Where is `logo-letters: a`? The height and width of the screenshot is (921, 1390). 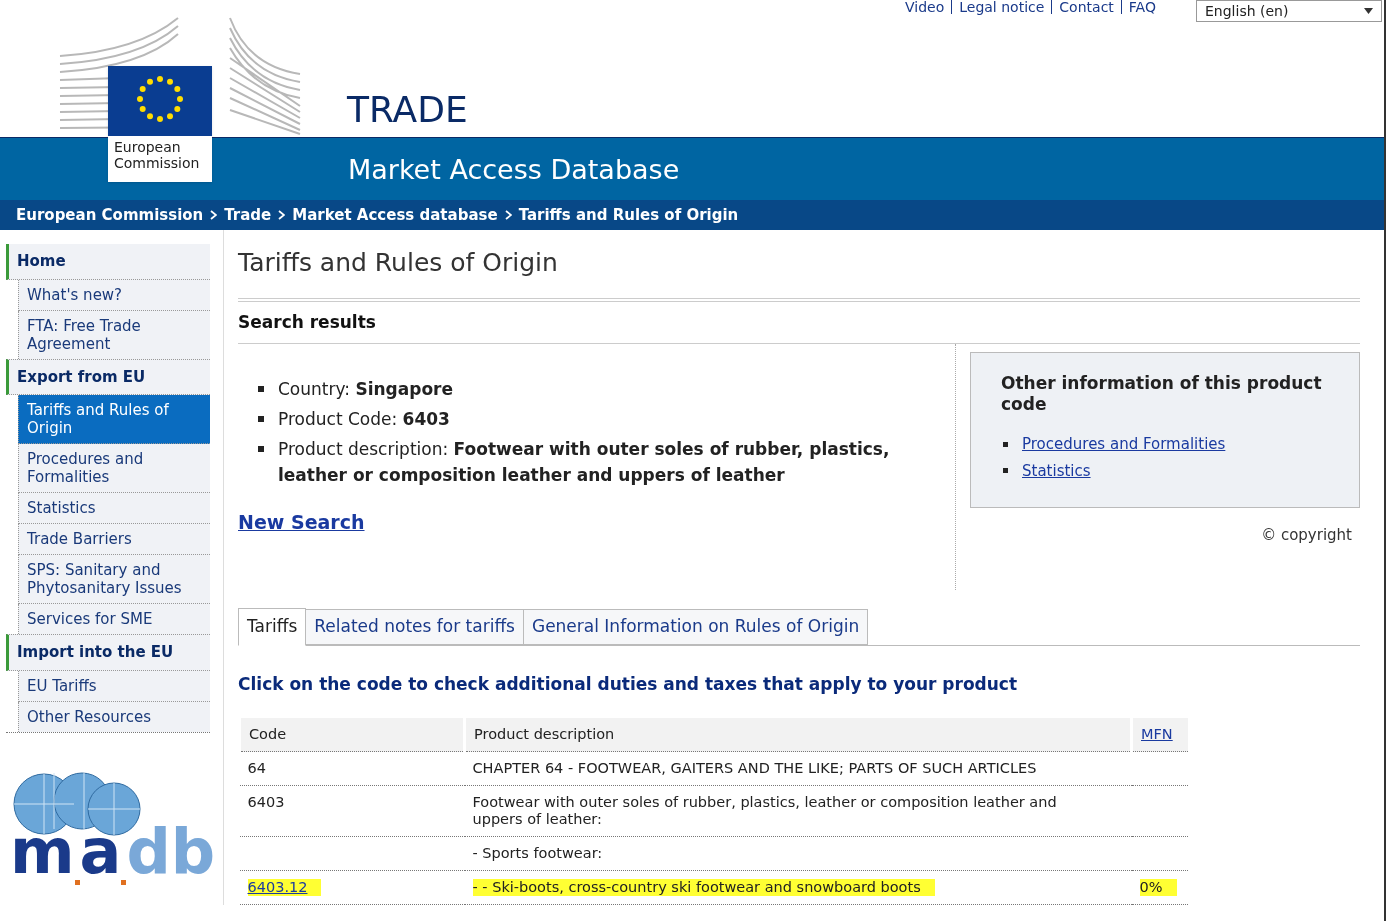 logo-letters: a is located at coordinates (100, 851).